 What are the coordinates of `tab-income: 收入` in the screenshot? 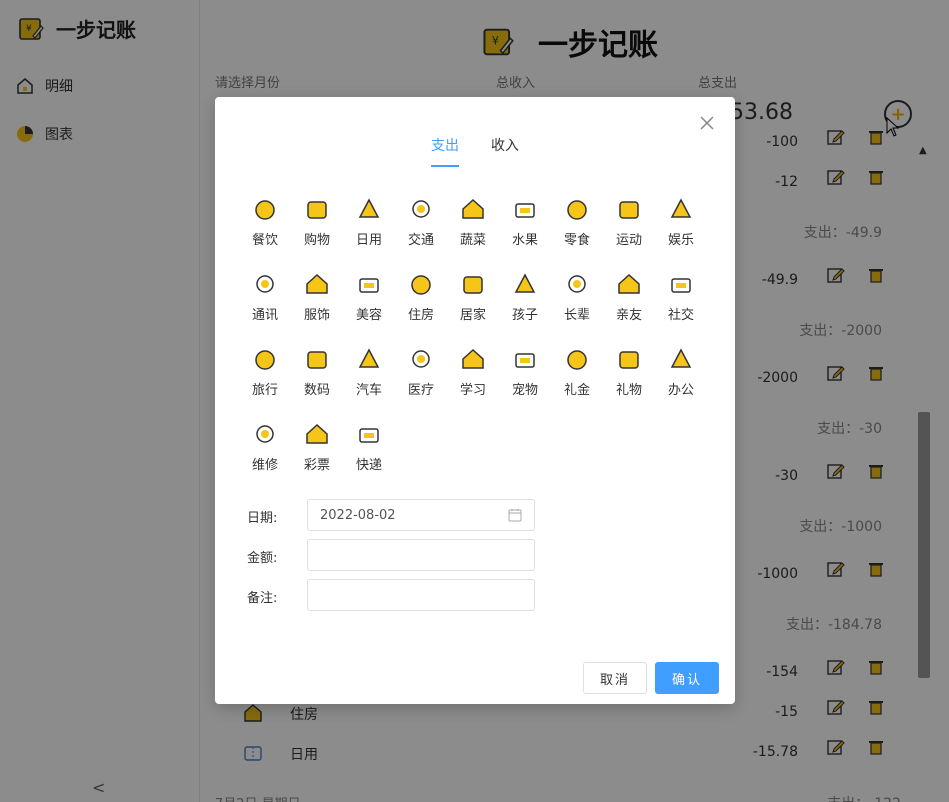 It's located at (505, 151).